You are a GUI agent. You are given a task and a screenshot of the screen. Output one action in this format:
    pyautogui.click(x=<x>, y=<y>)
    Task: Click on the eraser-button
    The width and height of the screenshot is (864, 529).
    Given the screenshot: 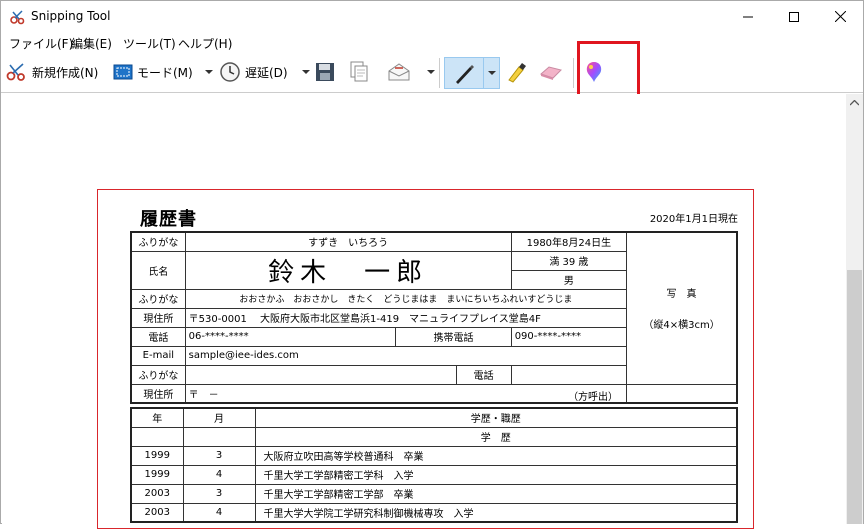 What is the action you would take?
    pyautogui.click(x=551, y=72)
    